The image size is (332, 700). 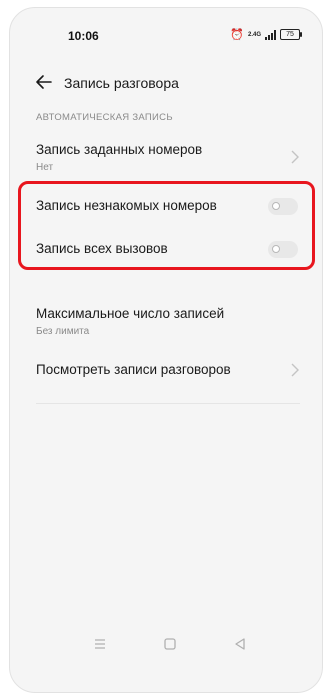 What do you see at coordinates (166, 225) in the screenshot?
I see `red-highlight-frame` at bounding box center [166, 225].